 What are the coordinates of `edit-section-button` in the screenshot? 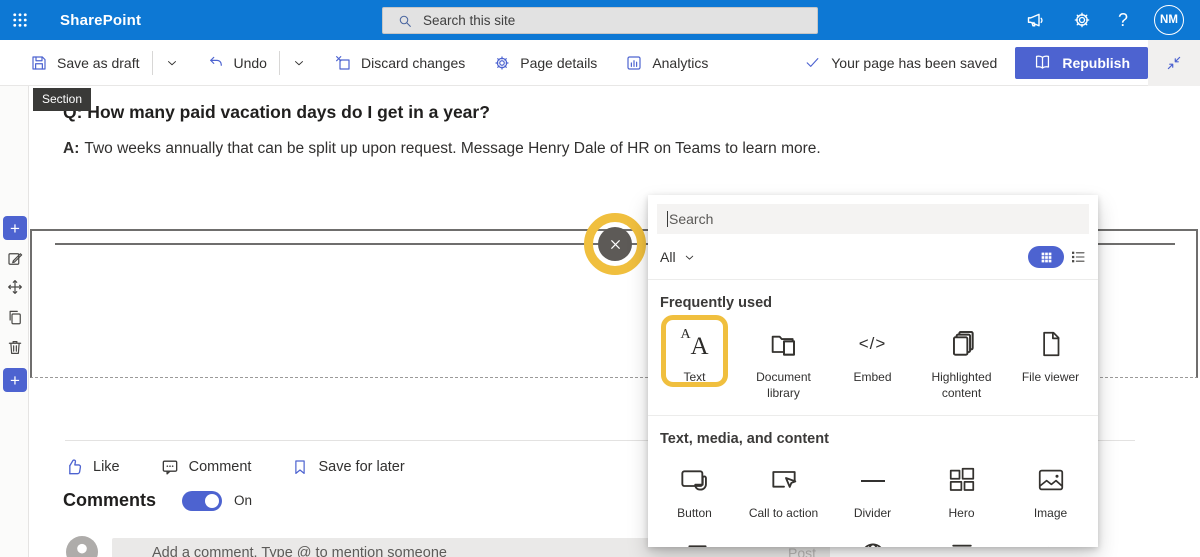 It's located at (15, 259).